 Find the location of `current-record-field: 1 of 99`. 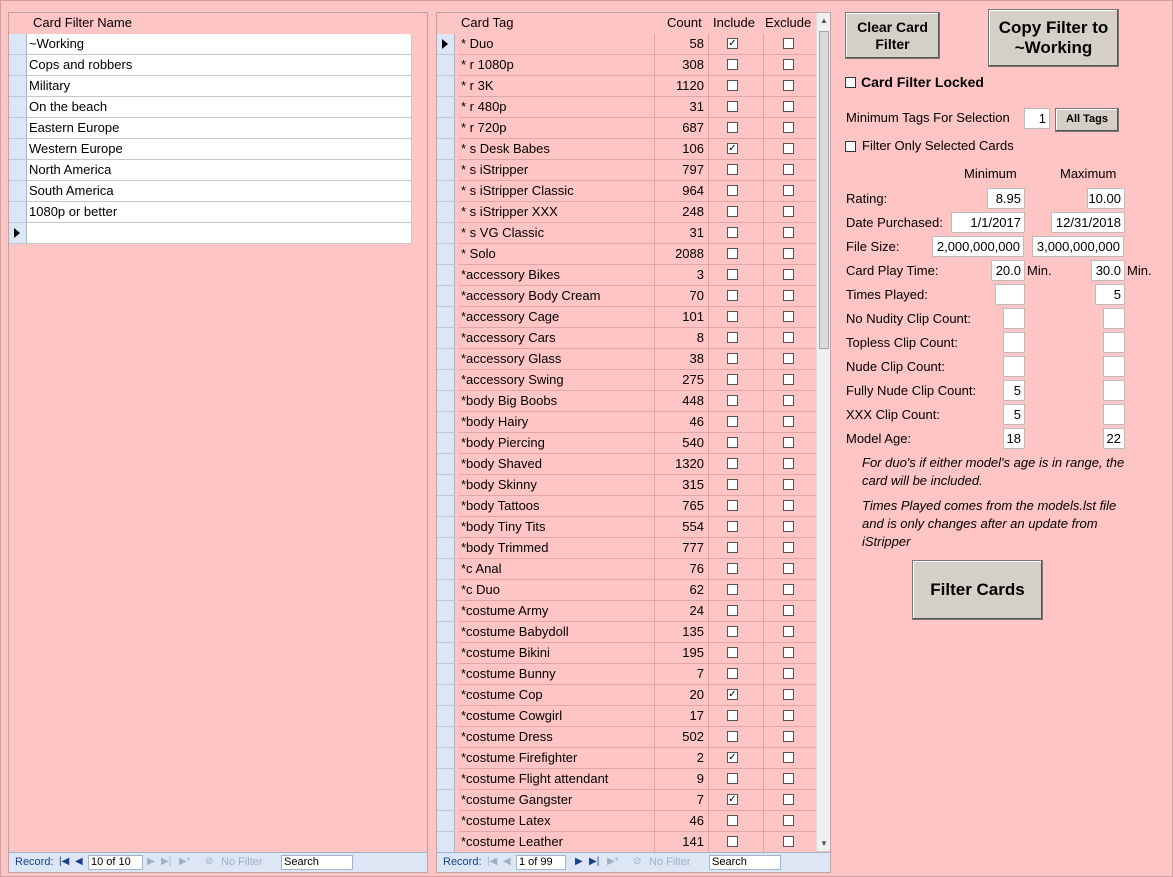

current-record-field: 1 of 99 is located at coordinates (541, 862).